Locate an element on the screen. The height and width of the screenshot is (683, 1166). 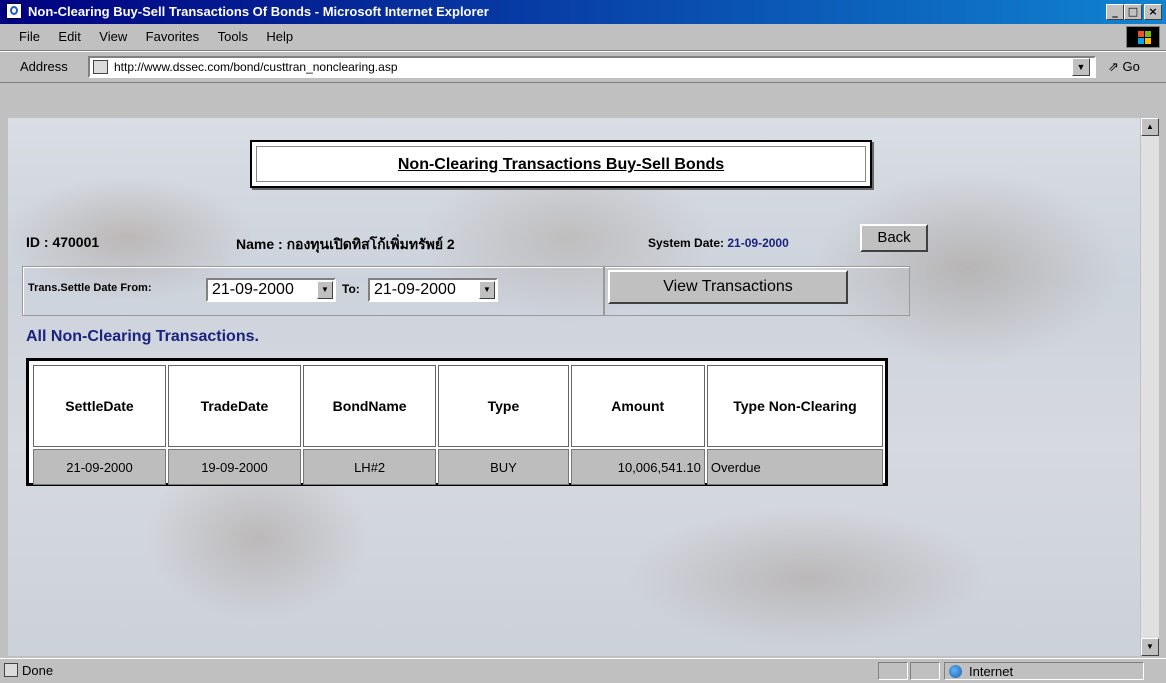
minimize-button: _ is located at coordinates (1115, 12).